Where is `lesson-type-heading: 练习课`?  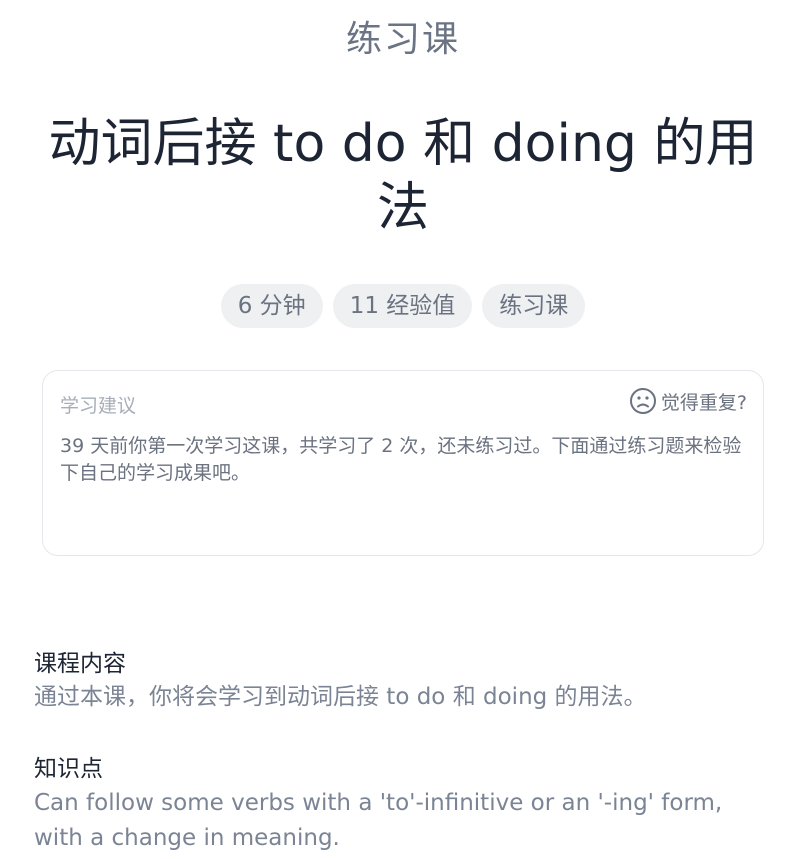 lesson-type-heading: 练习课 is located at coordinates (402, 39).